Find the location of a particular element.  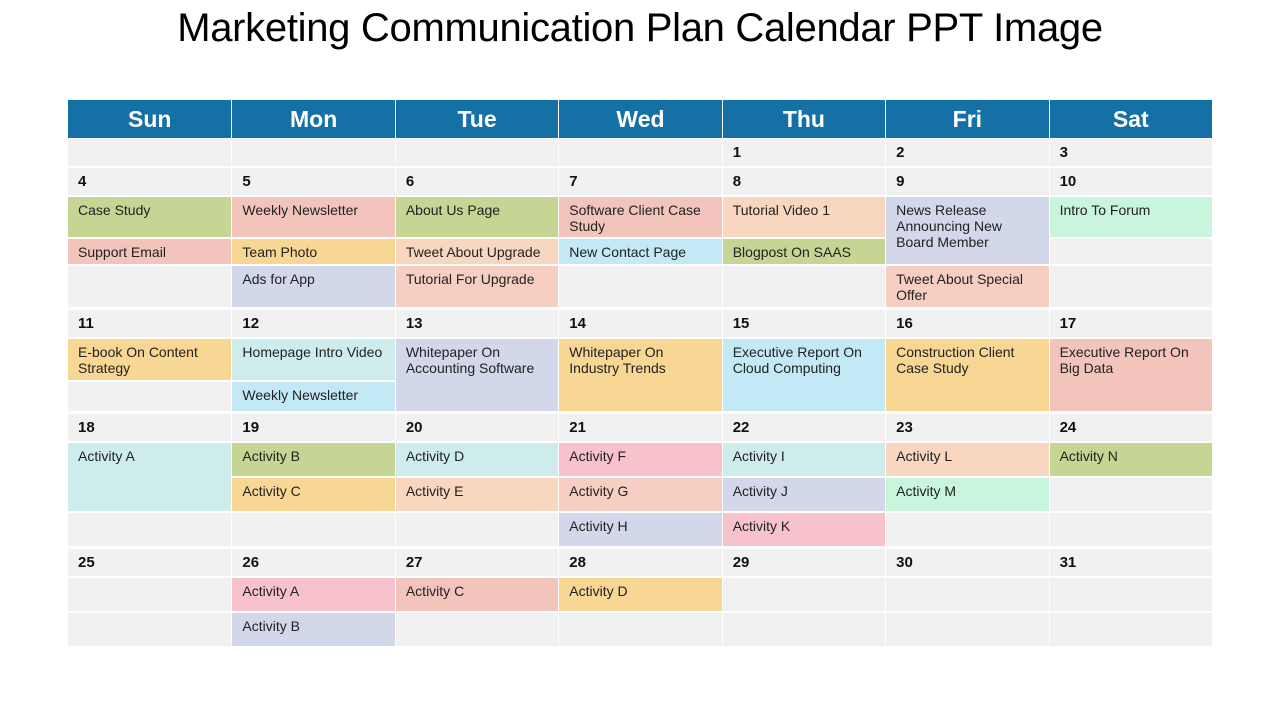

date-cell: 10 is located at coordinates (1130, 181).